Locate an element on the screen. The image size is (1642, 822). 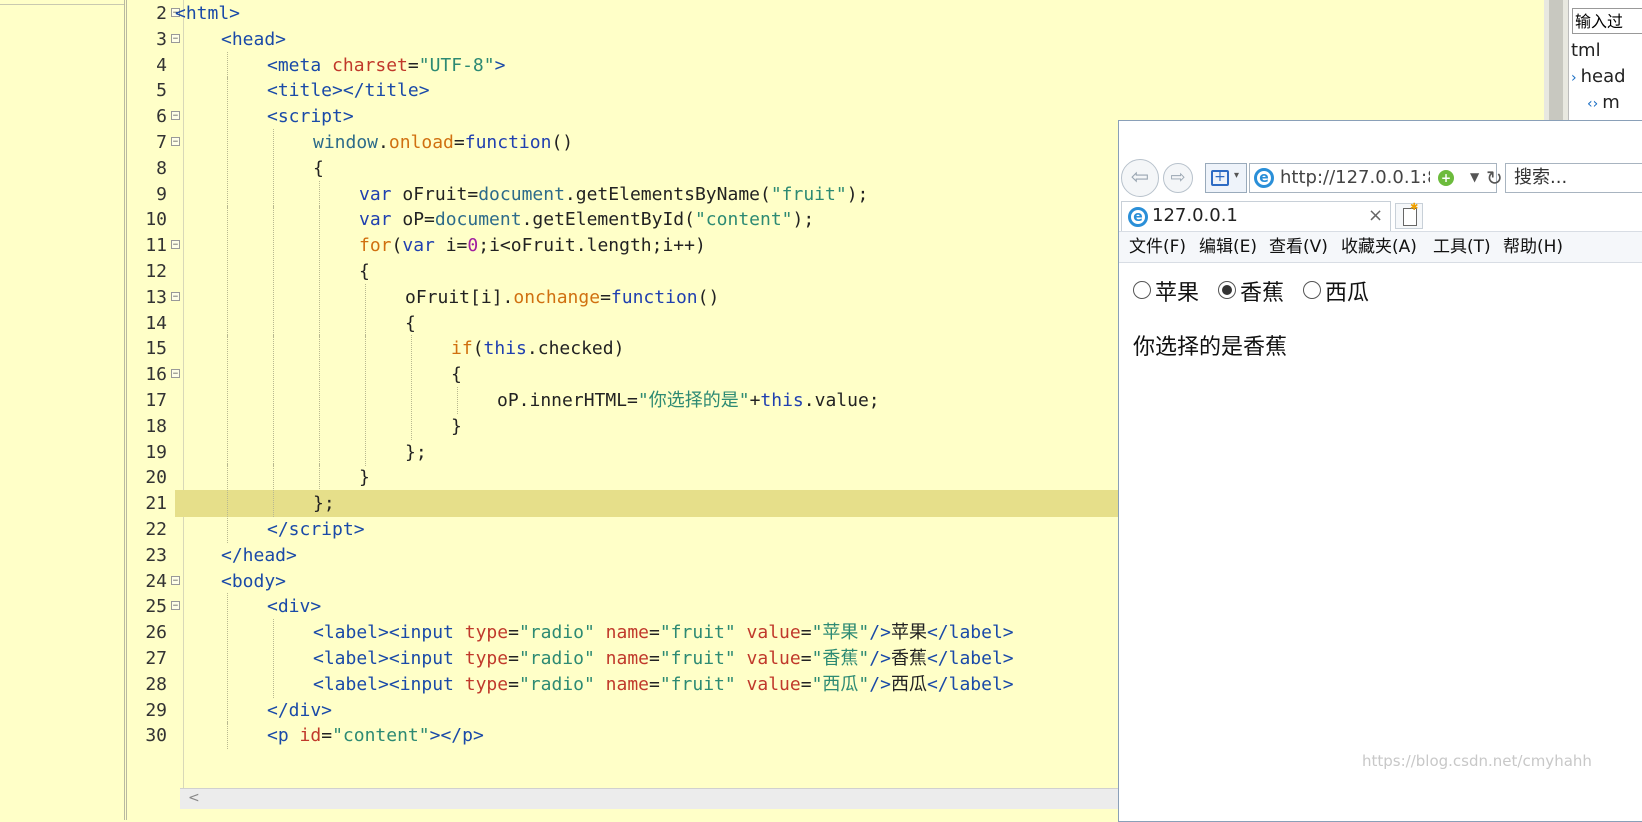
menu-view: 查看(V) is located at coordinates (1298, 247).